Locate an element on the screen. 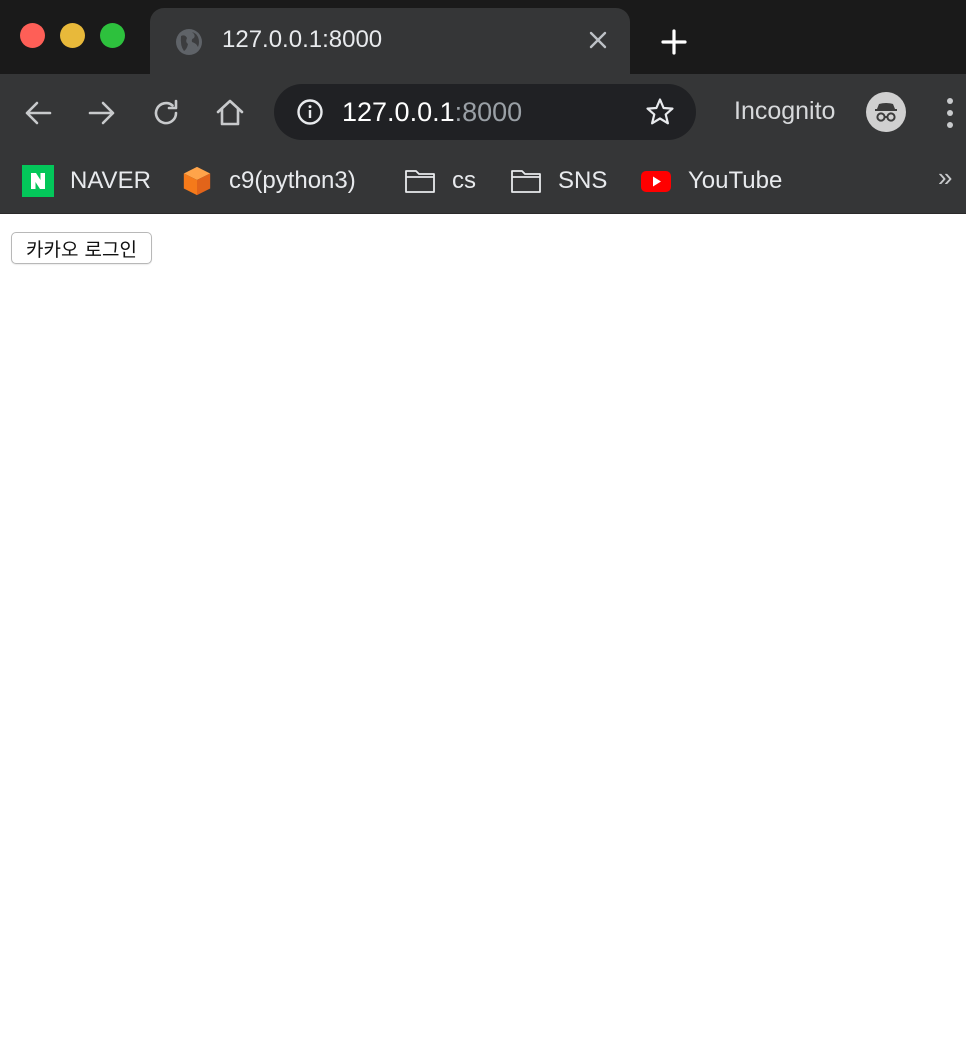  bookmark-label: NAVER is located at coordinates (110, 180).